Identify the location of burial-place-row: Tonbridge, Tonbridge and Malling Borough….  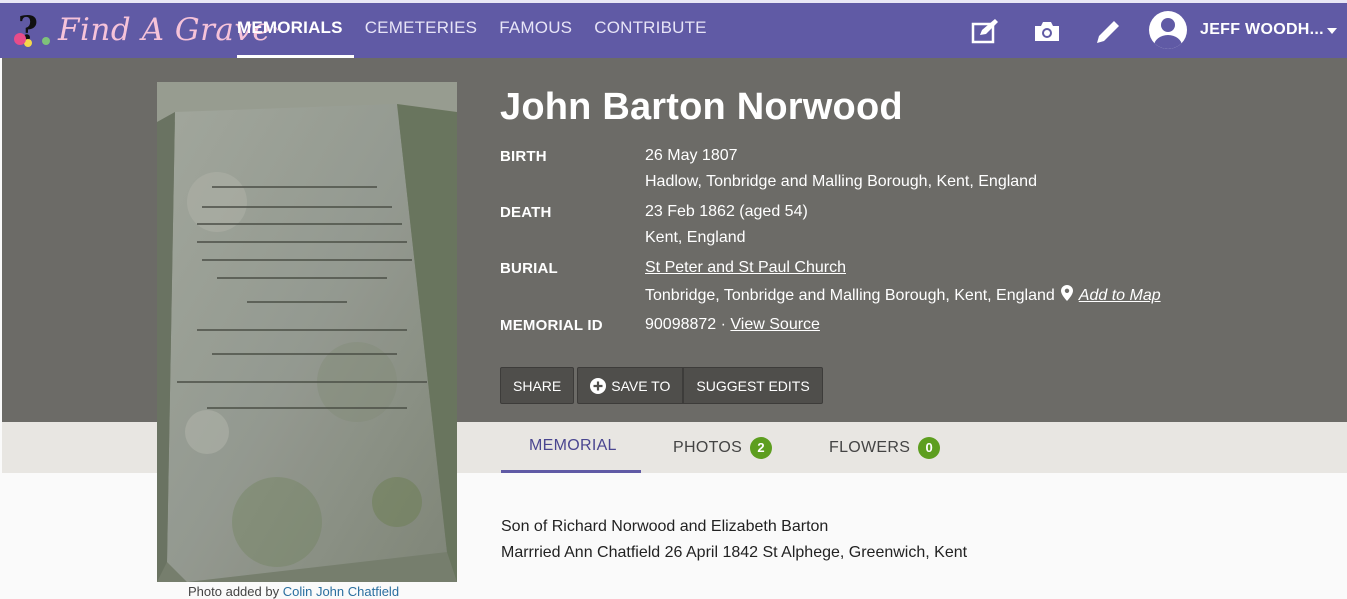
(903, 295).